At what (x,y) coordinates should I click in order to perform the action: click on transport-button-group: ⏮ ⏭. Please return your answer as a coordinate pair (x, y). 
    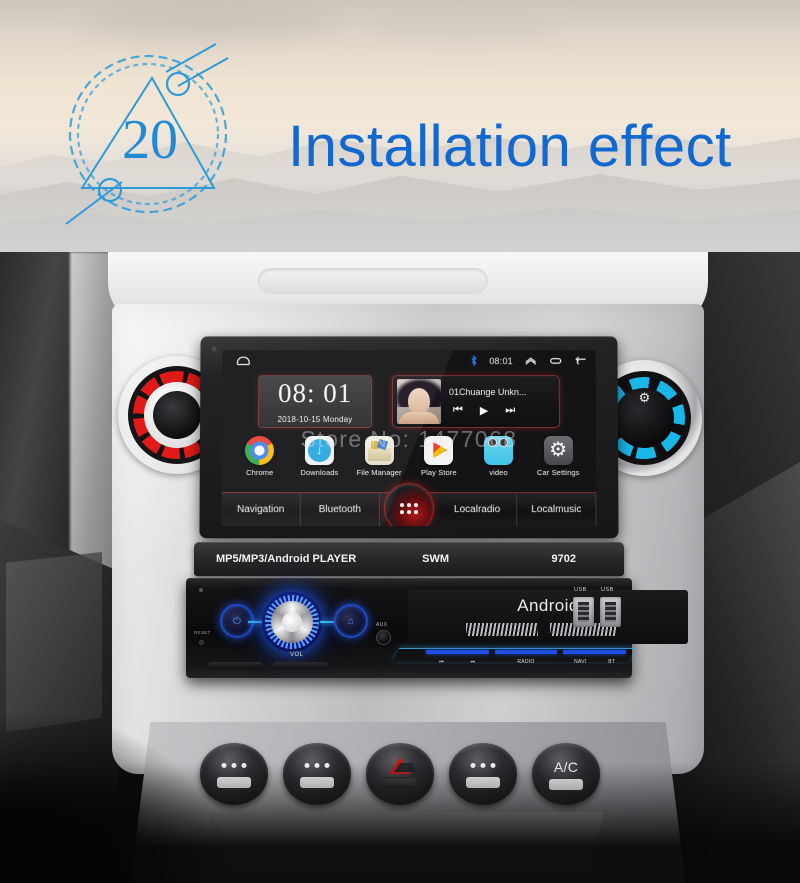
    Looking at the image, I should click on (457, 662).